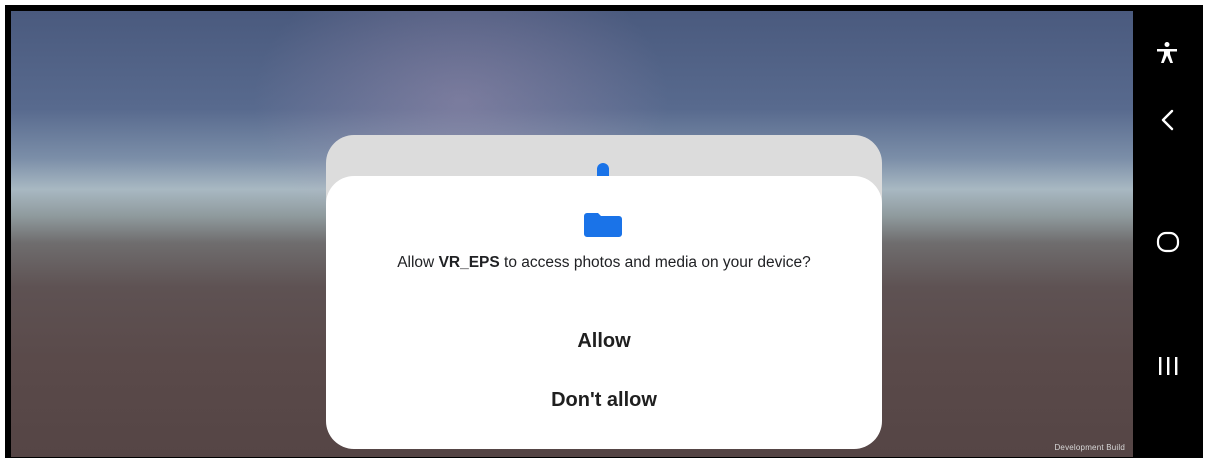 This screenshot has height=463, width=1208. What do you see at coordinates (469, 262) in the screenshot?
I see `app-name: VR_EPS` at bounding box center [469, 262].